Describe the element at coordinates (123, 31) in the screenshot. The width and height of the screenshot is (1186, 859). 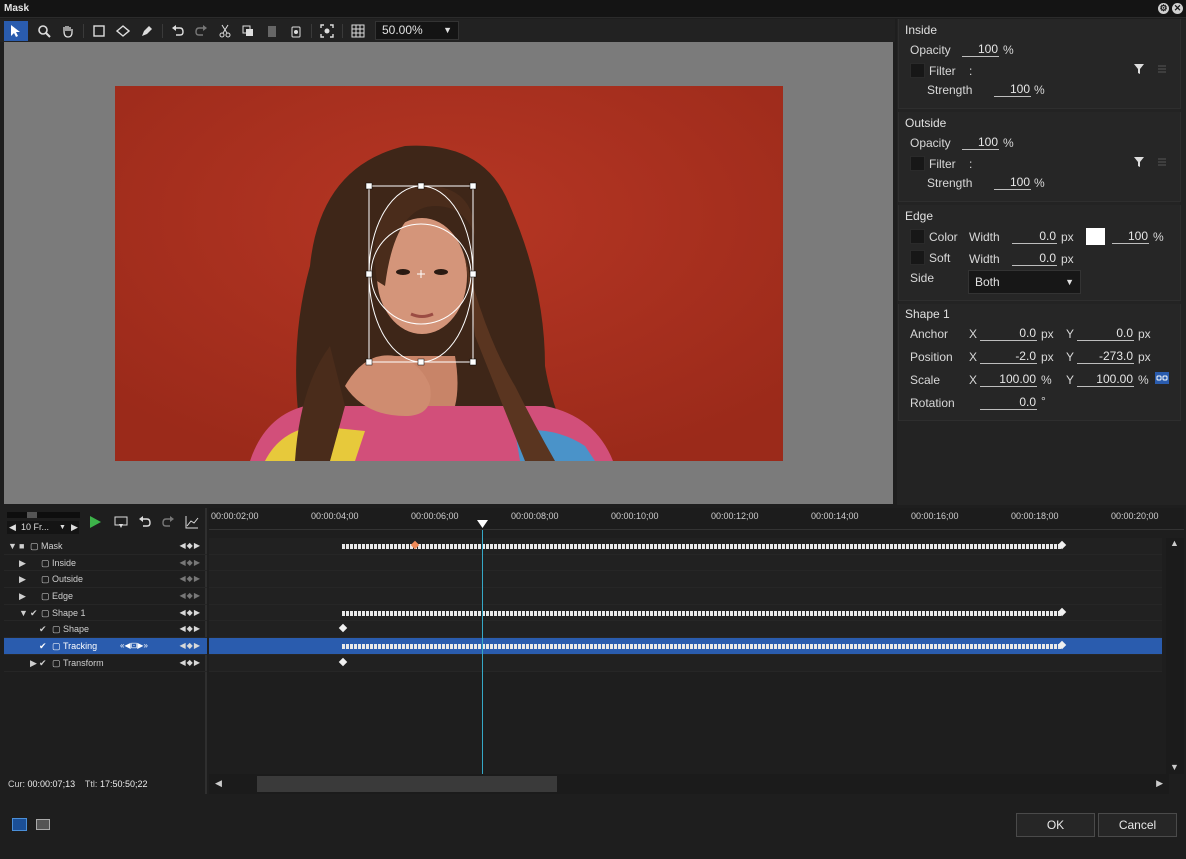
I see `ellipse-icon` at that location.